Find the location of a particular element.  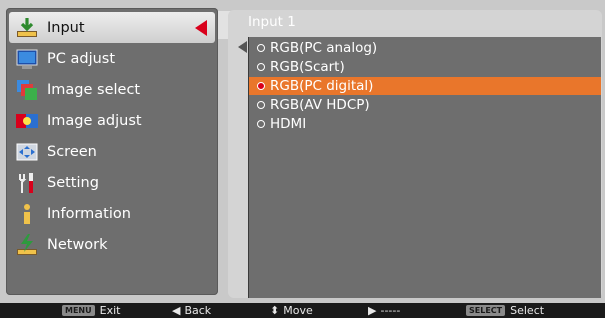

select-key-icon: SELECT is located at coordinates (486, 310).